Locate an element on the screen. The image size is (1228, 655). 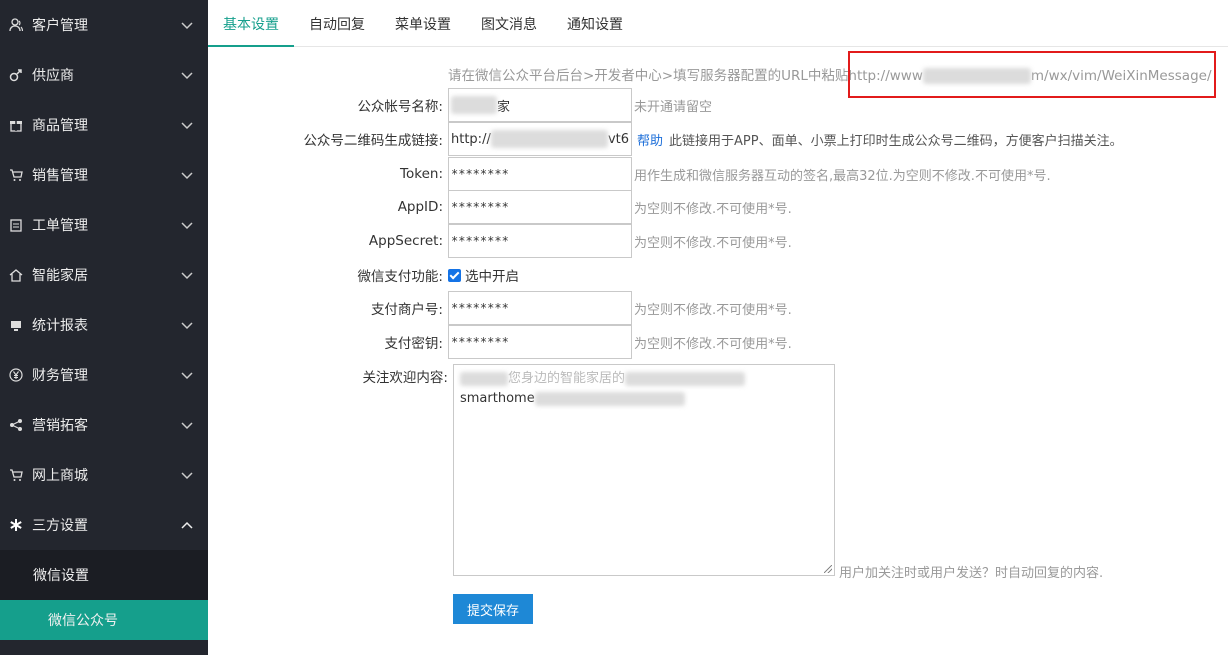
row-merchant-id: 支付商户号: ******** 为空则不修改.不可使用*号. is located at coordinates (500, 308).